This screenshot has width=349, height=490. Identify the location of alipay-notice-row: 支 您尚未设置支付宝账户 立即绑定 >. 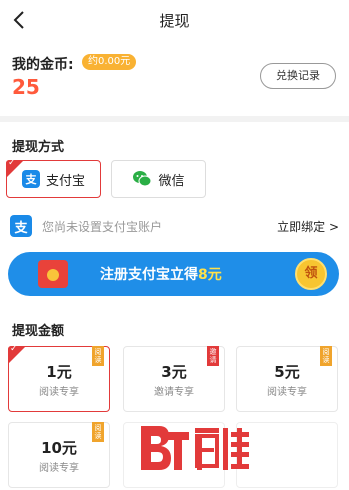
(174, 226).